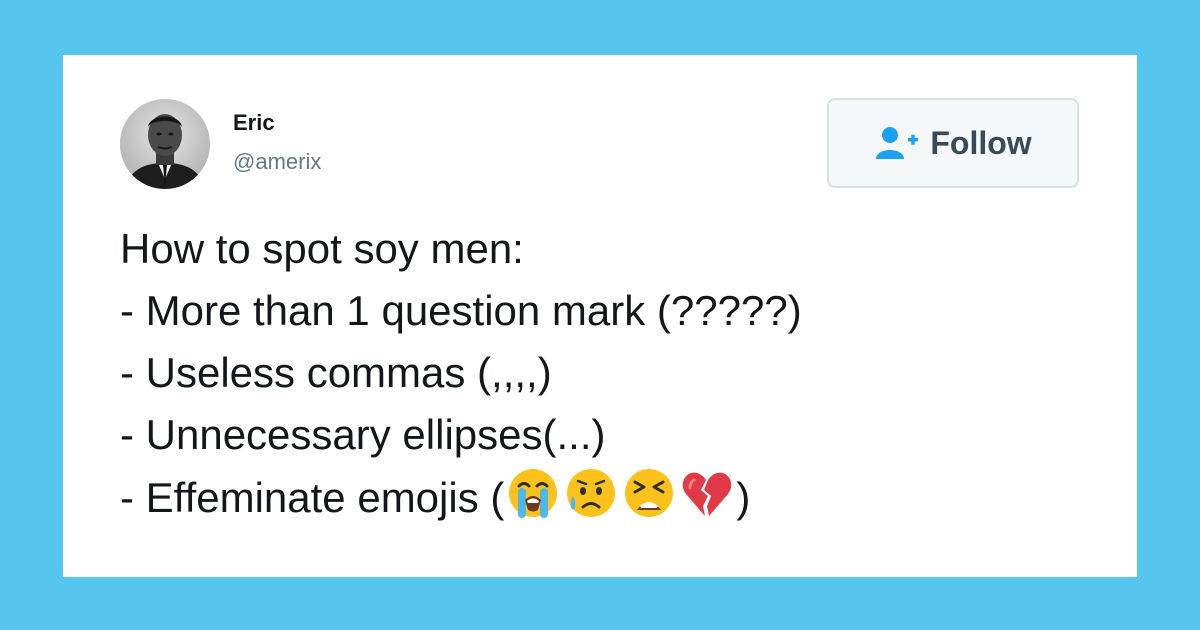  Describe the element at coordinates (277, 162) in the screenshot. I see `user-handle: @amerix` at that location.